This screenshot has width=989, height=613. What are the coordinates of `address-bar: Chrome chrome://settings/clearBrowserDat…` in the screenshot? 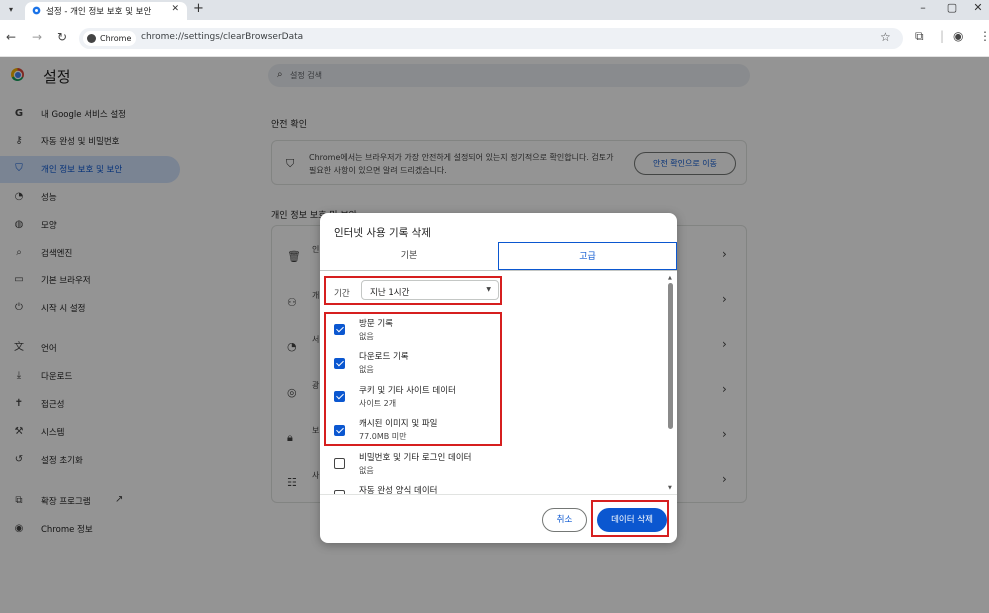 It's located at (491, 38).